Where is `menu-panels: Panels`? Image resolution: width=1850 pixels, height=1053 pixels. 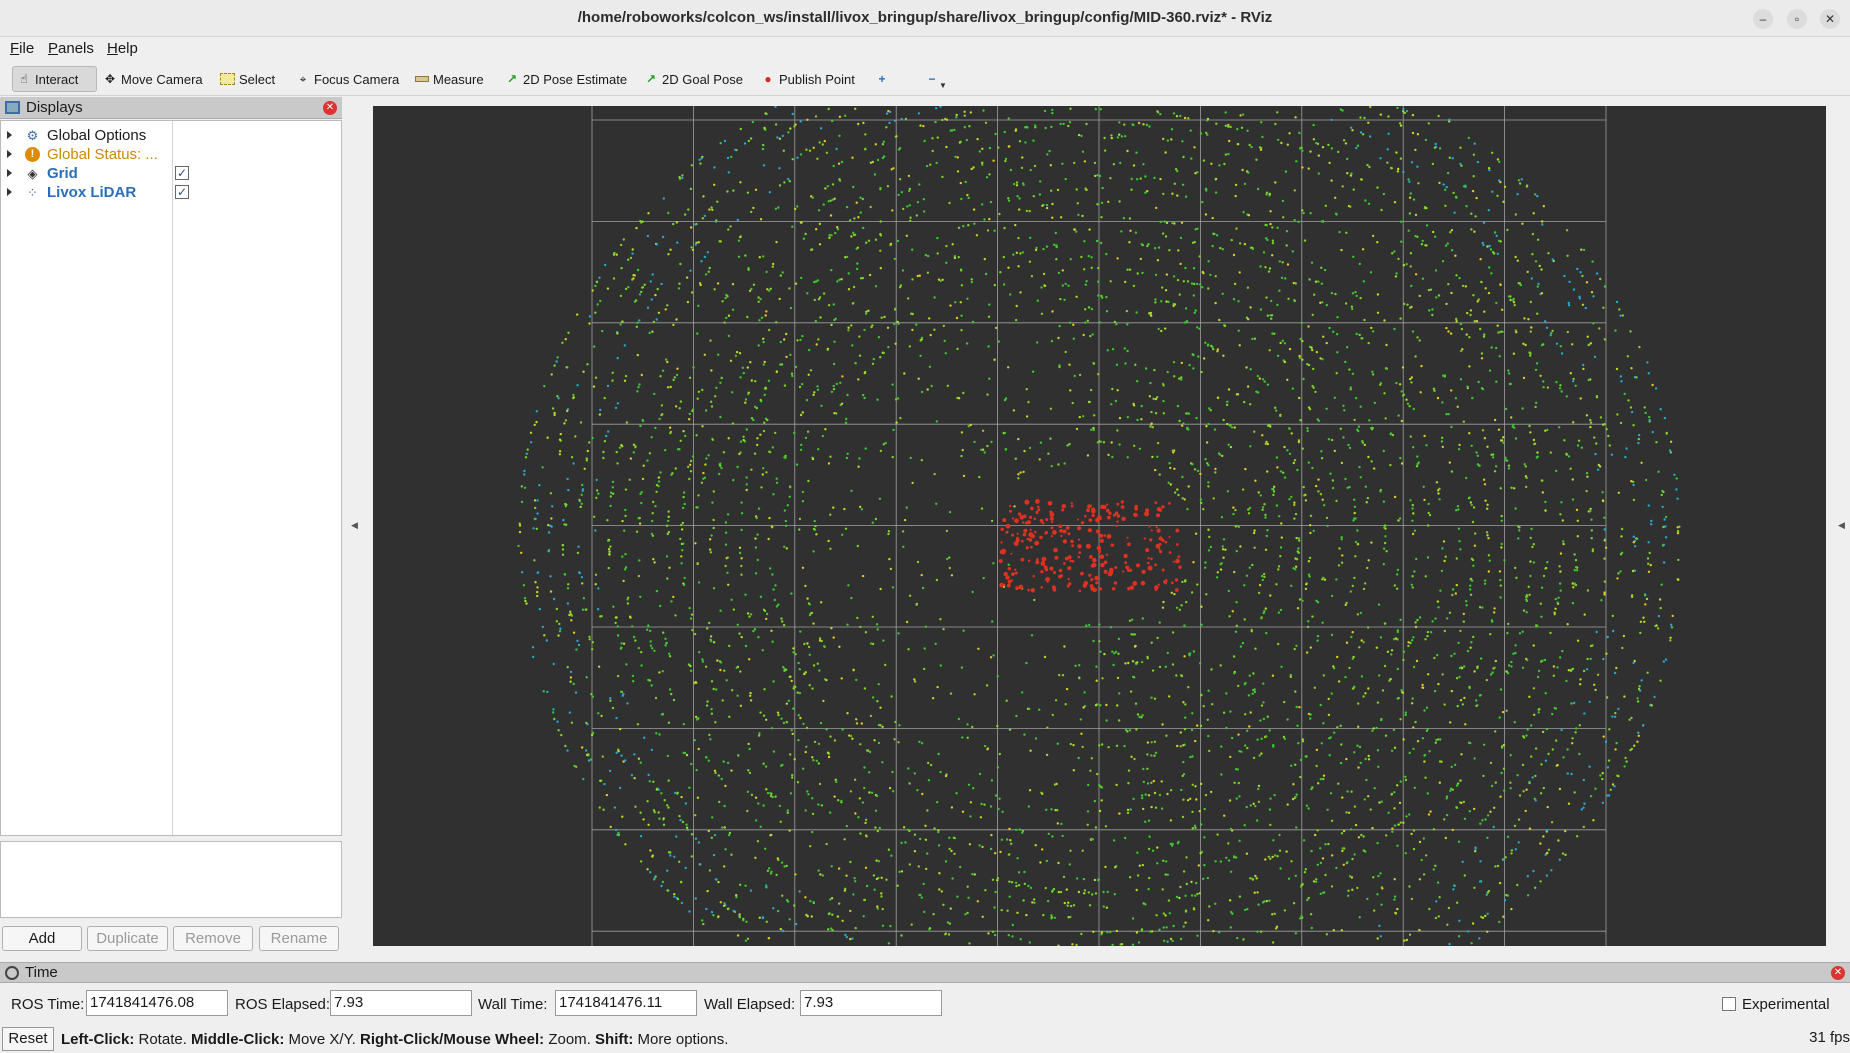
menu-panels: Panels is located at coordinates (71, 48).